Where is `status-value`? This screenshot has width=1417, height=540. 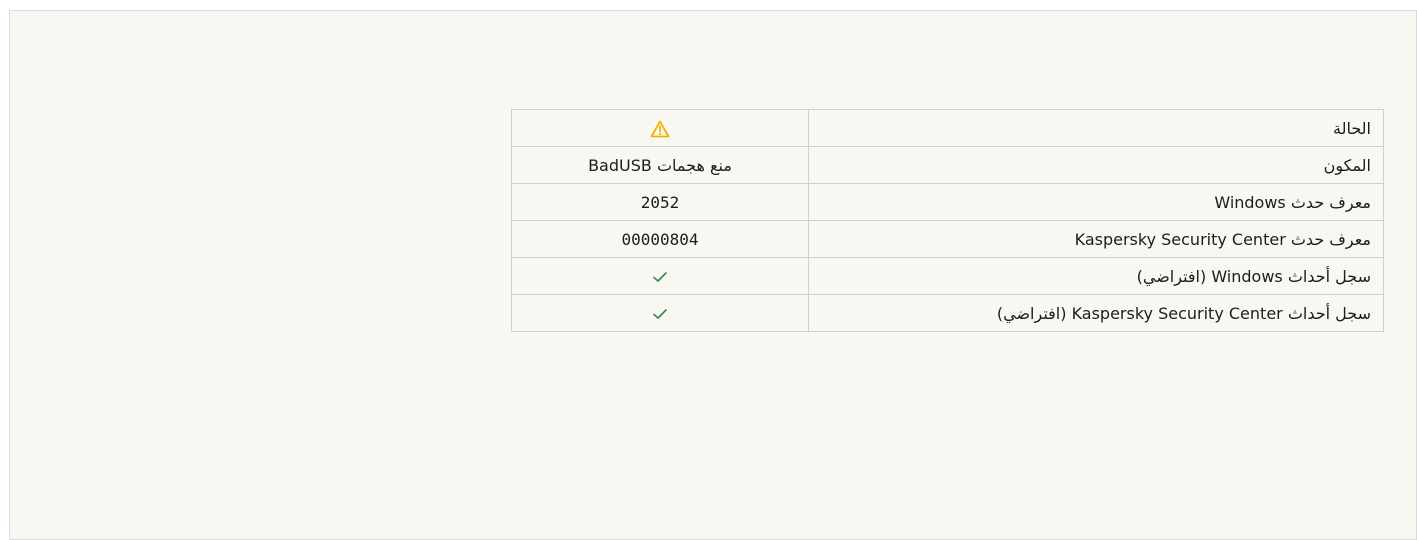
status-value is located at coordinates (660, 128).